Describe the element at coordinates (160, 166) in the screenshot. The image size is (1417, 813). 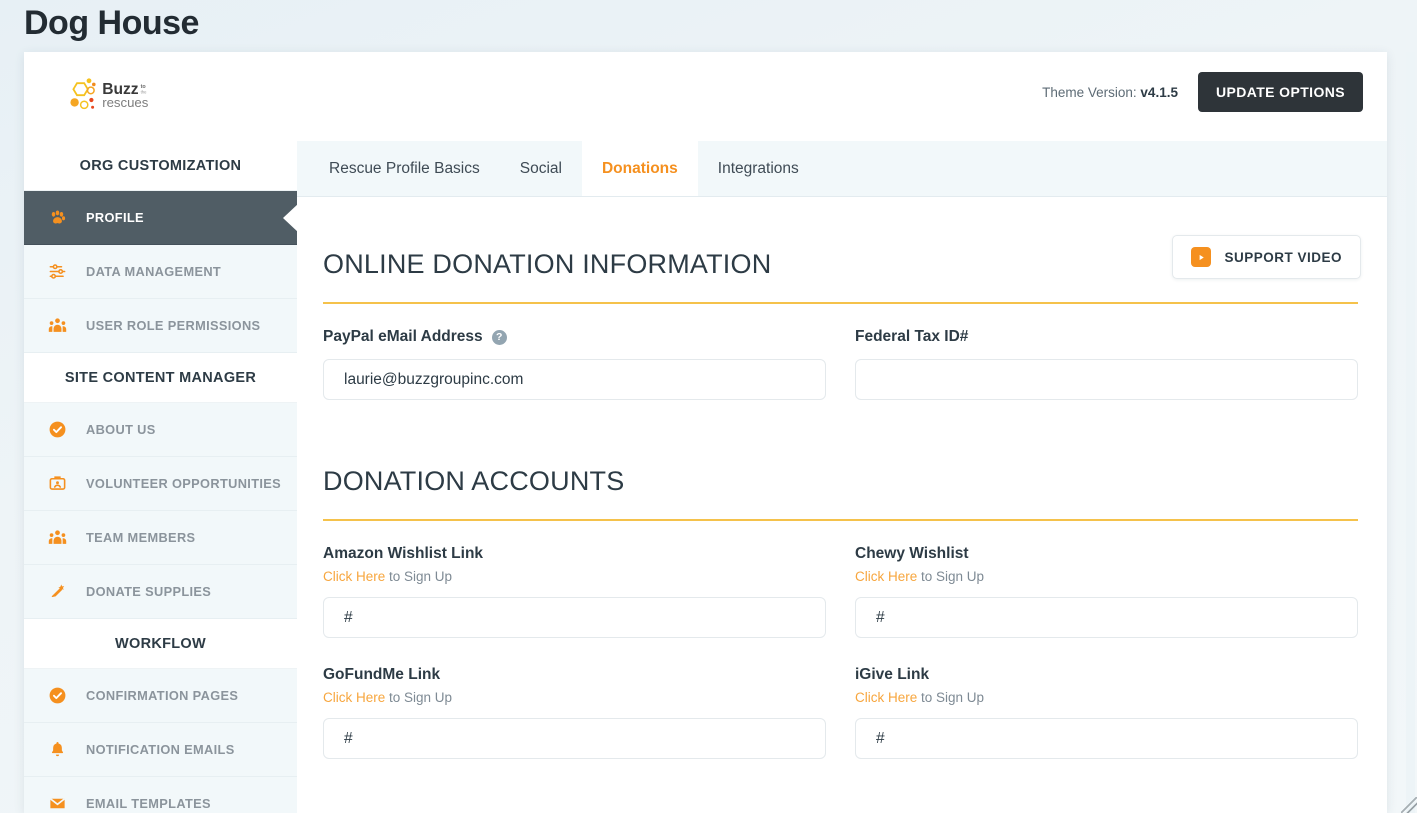
I see `sidebar-heading-org-customization: ORG CUSTOMIZATION` at that location.